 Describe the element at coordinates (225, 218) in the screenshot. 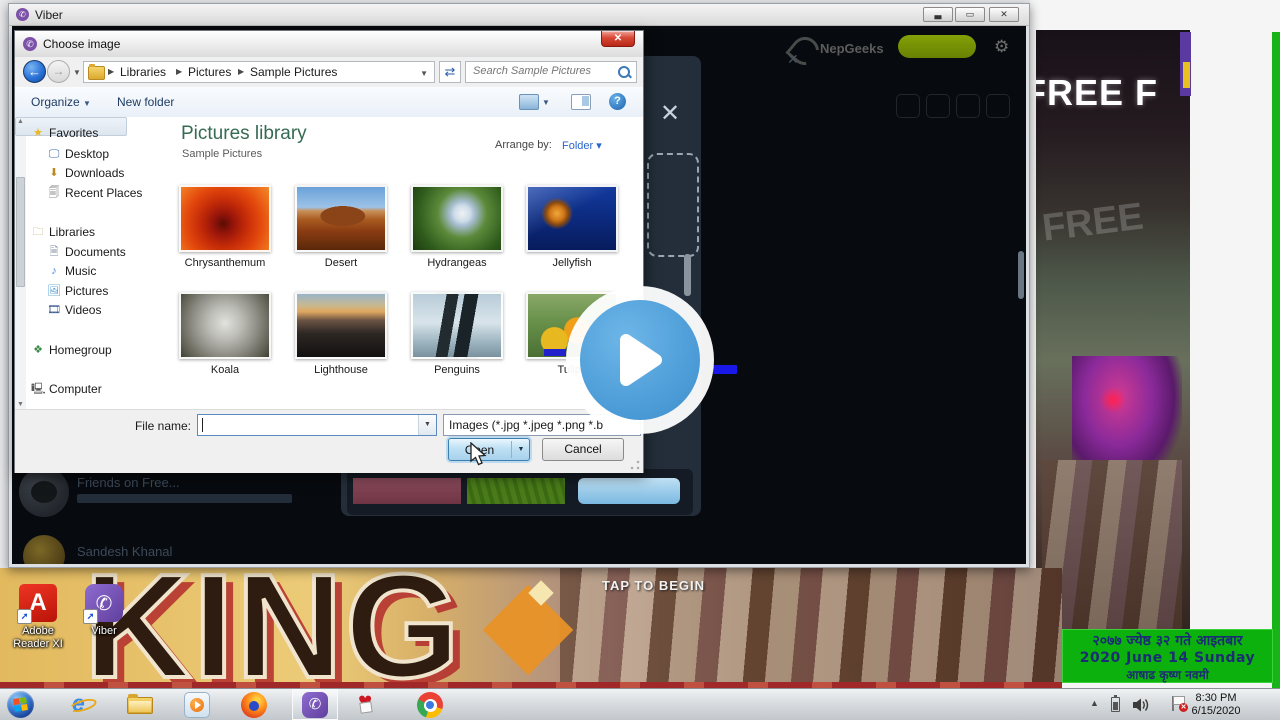

I see `thumbnail-chrysanthemum` at that location.